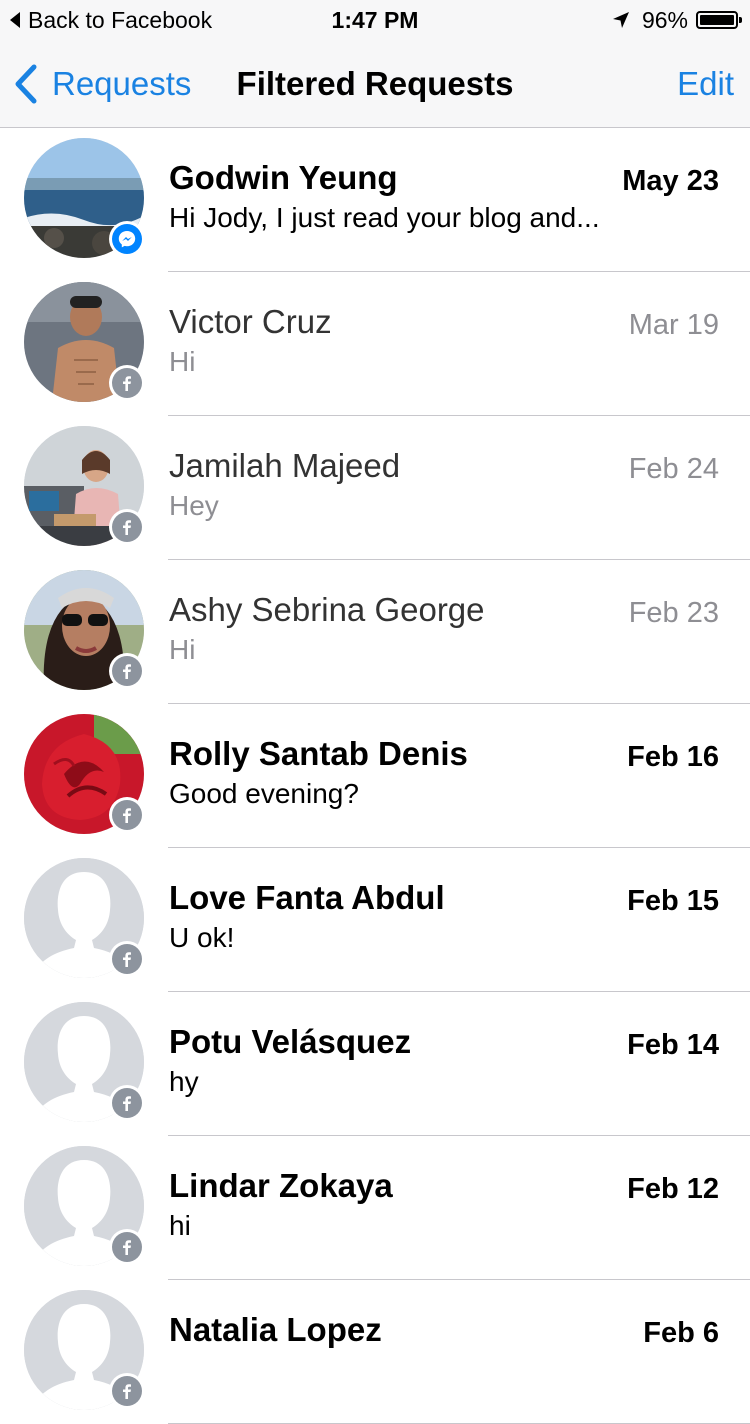 The width and height of the screenshot is (750, 1424). Describe the element at coordinates (180, 1225) in the screenshot. I see `message-preview: hi` at that location.